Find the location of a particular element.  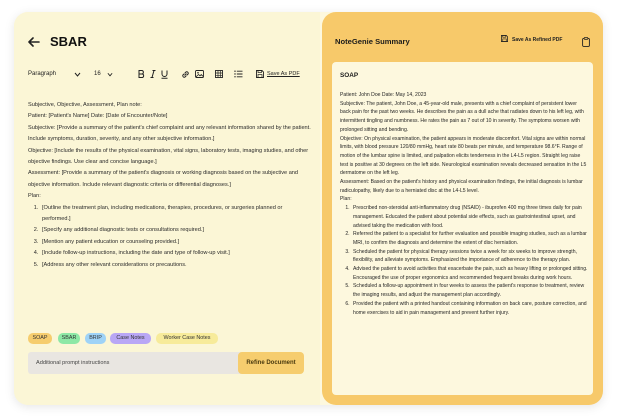

italic-icon is located at coordinates (153, 74).